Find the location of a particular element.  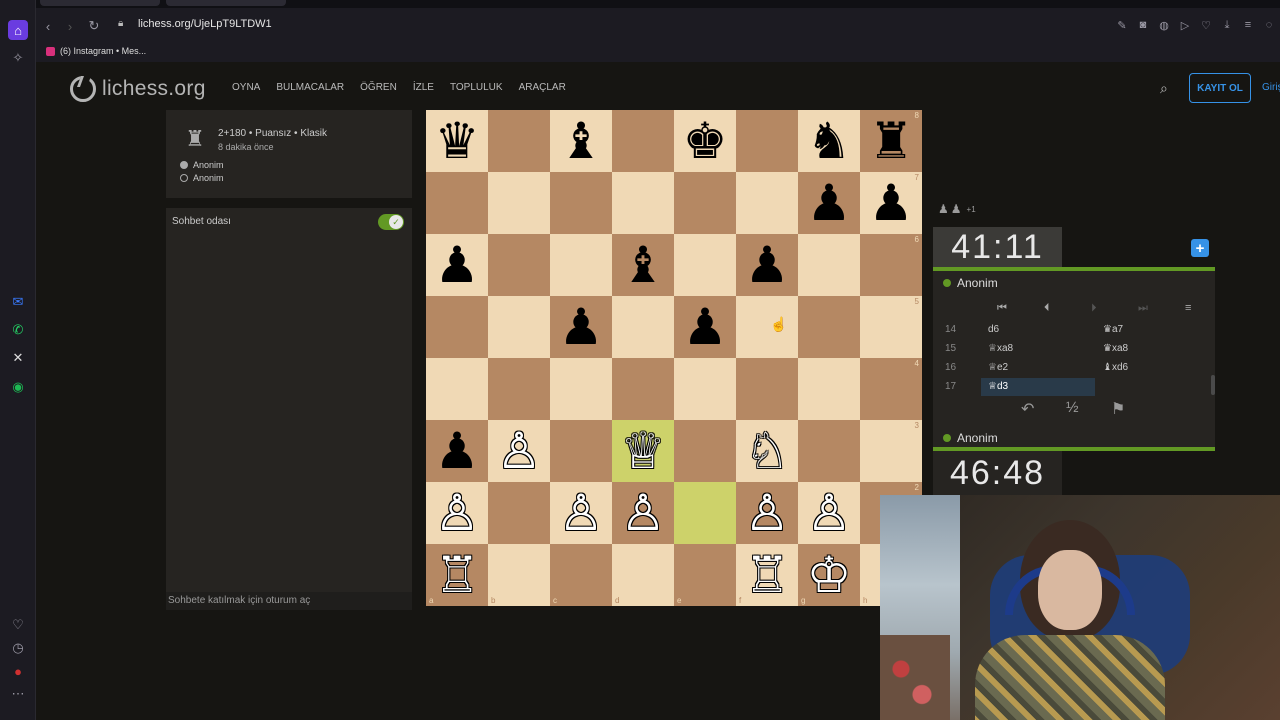

square-h3: 3 is located at coordinates (891, 451).